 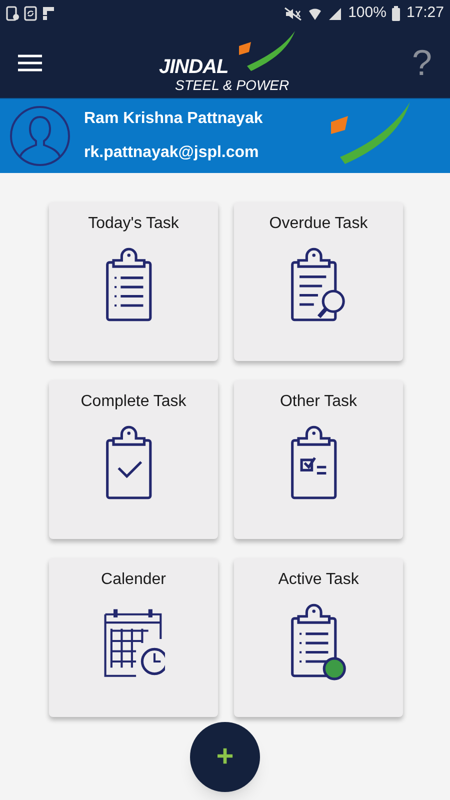 I want to click on task-tile: Calender, so click(x=133, y=637).